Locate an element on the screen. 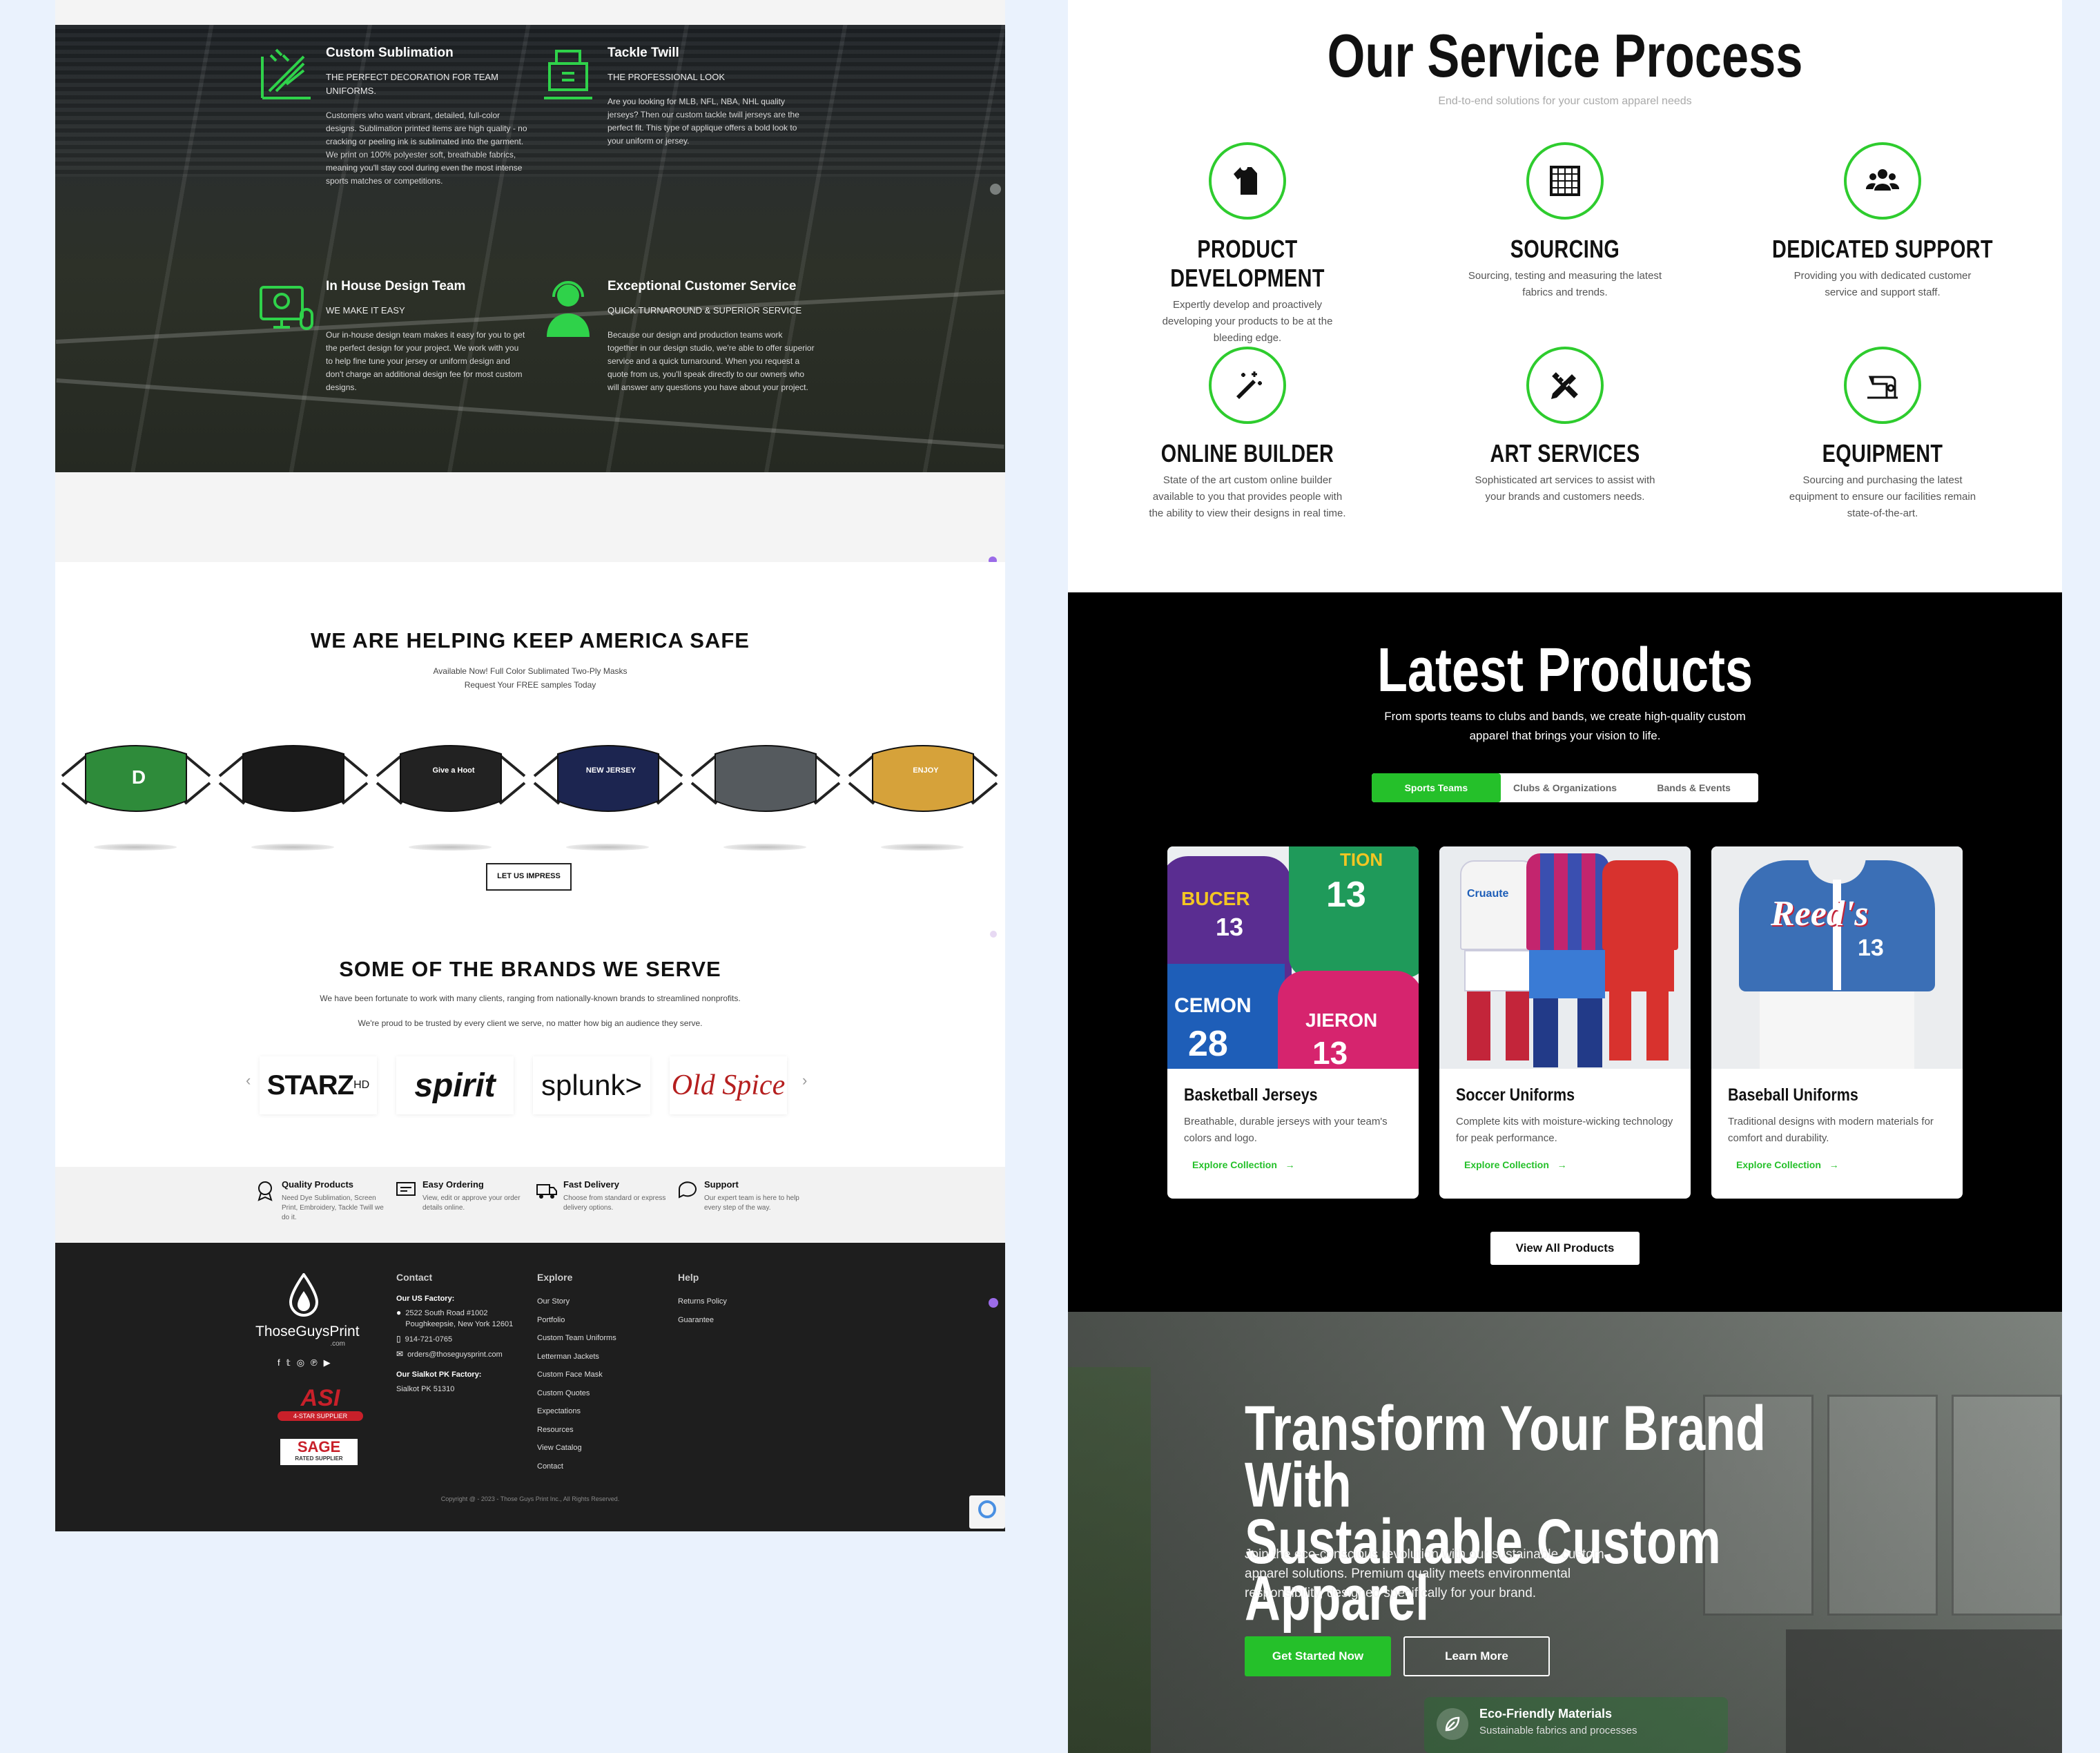  view-all-products-button: View All Products is located at coordinates (1565, 1248).